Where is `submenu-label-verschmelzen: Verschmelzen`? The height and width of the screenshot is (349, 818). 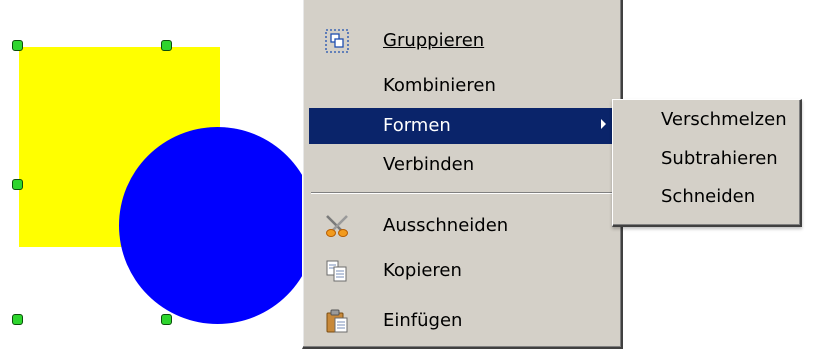
submenu-label-verschmelzen: Verschmelzen is located at coordinates (724, 119).